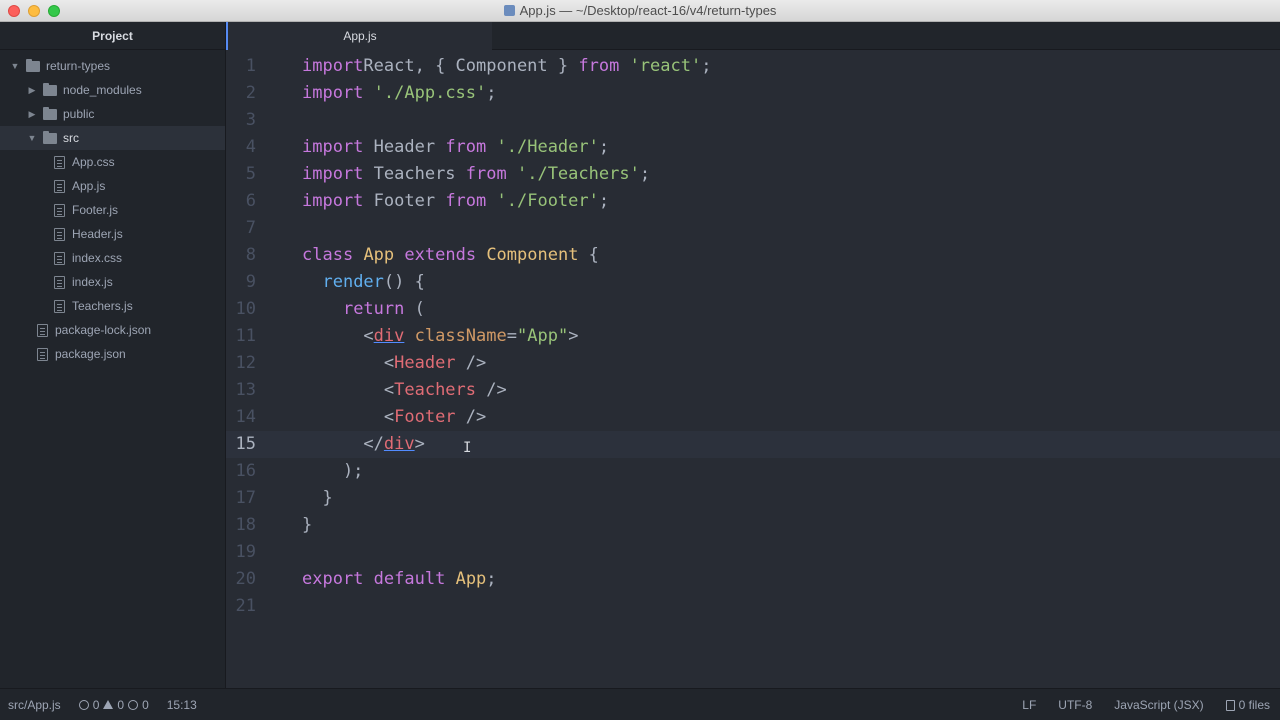 Image resolution: width=1280 pixels, height=720 pixels. What do you see at coordinates (753, 120) in the screenshot?
I see `code-line: 3` at bounding box center [753, 120].